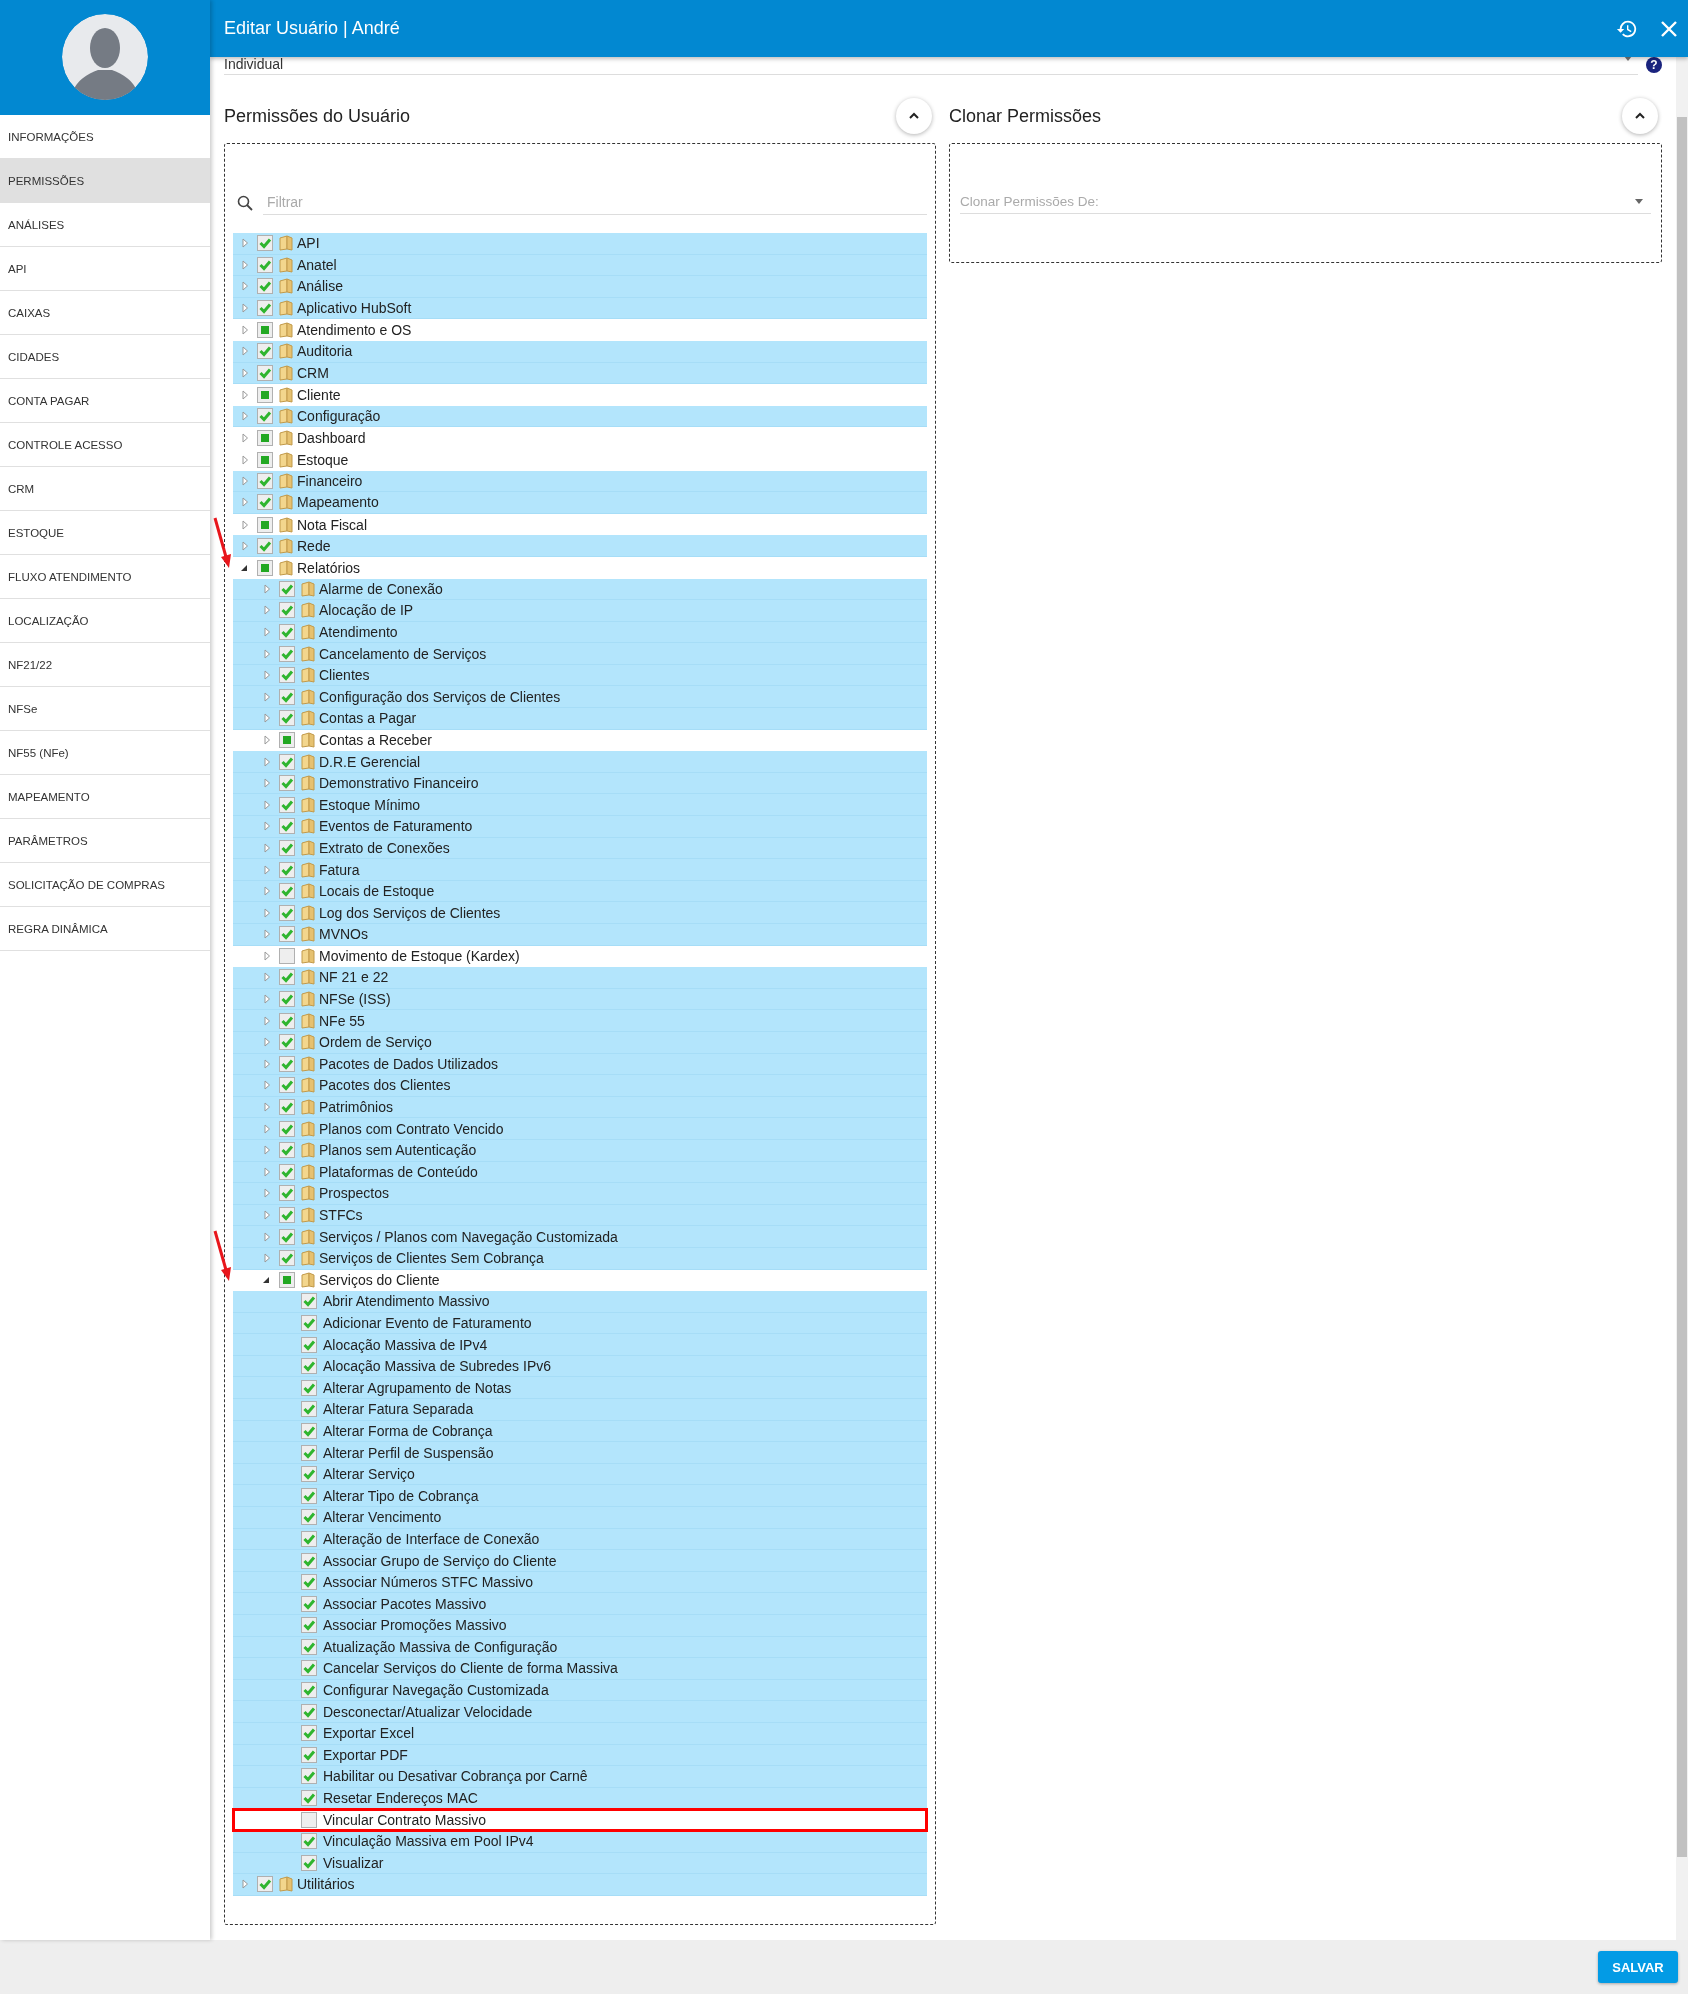 This screenshot has height=1994, width=1688. What do you see at coordinates (105, 709) in the screenshot?
I see `sidebar-item: NFSe` at bounding box center [105, 709].